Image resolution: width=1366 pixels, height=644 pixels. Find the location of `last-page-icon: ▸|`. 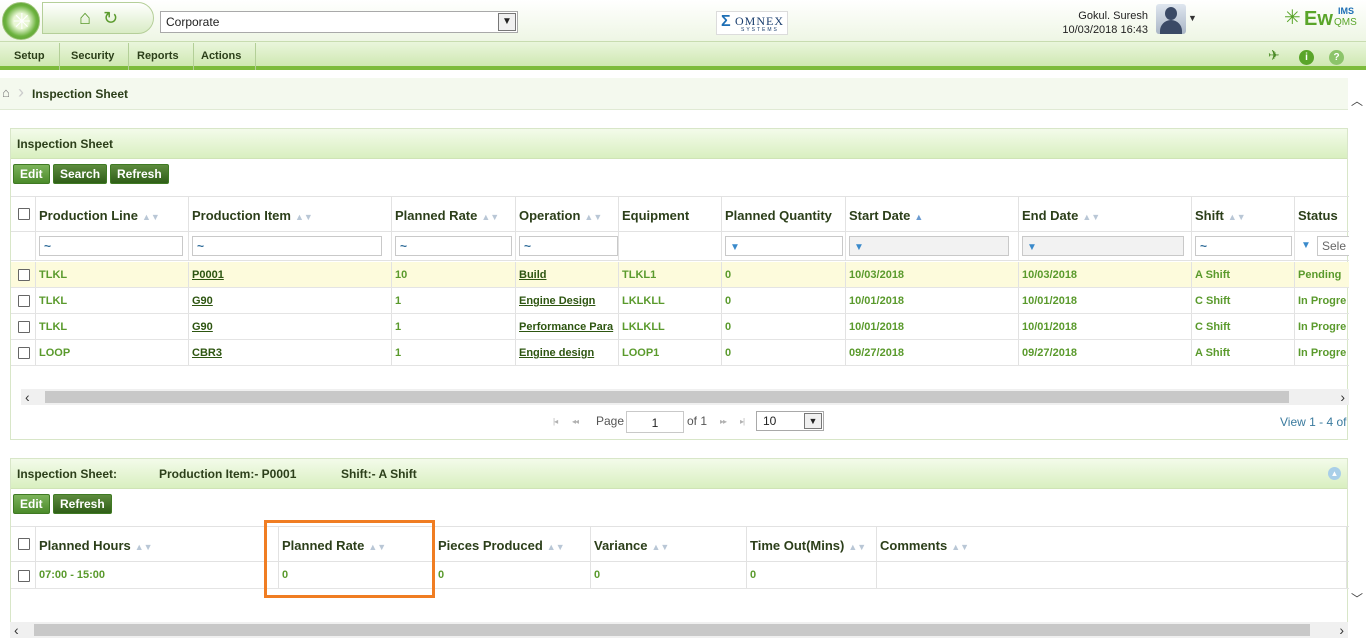

last-page-icon: ▸| is located at coordinates (742, 421).